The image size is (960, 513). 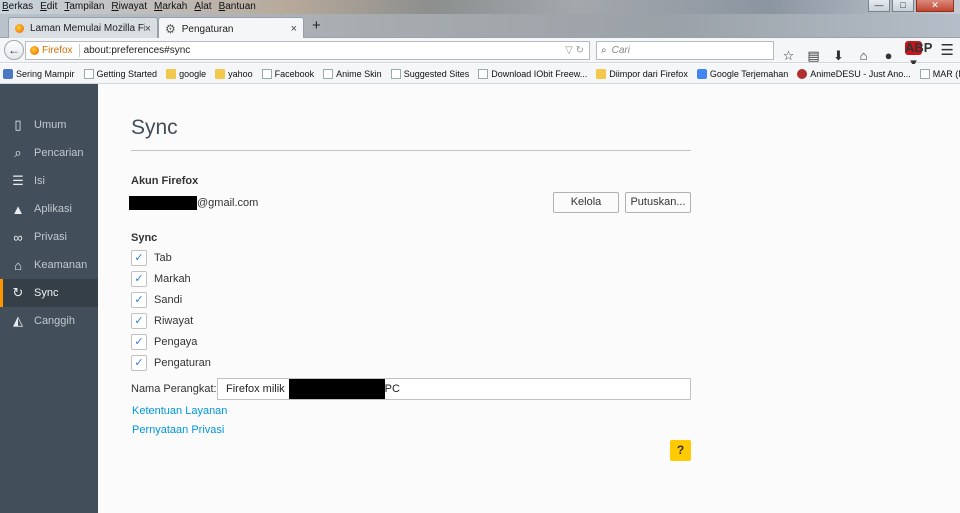 What do you see at coordinates (179, 411) in the screenshot?
I see `terms-of-service-link: Ketentuan Layanan` at bounding box center [179, 411].